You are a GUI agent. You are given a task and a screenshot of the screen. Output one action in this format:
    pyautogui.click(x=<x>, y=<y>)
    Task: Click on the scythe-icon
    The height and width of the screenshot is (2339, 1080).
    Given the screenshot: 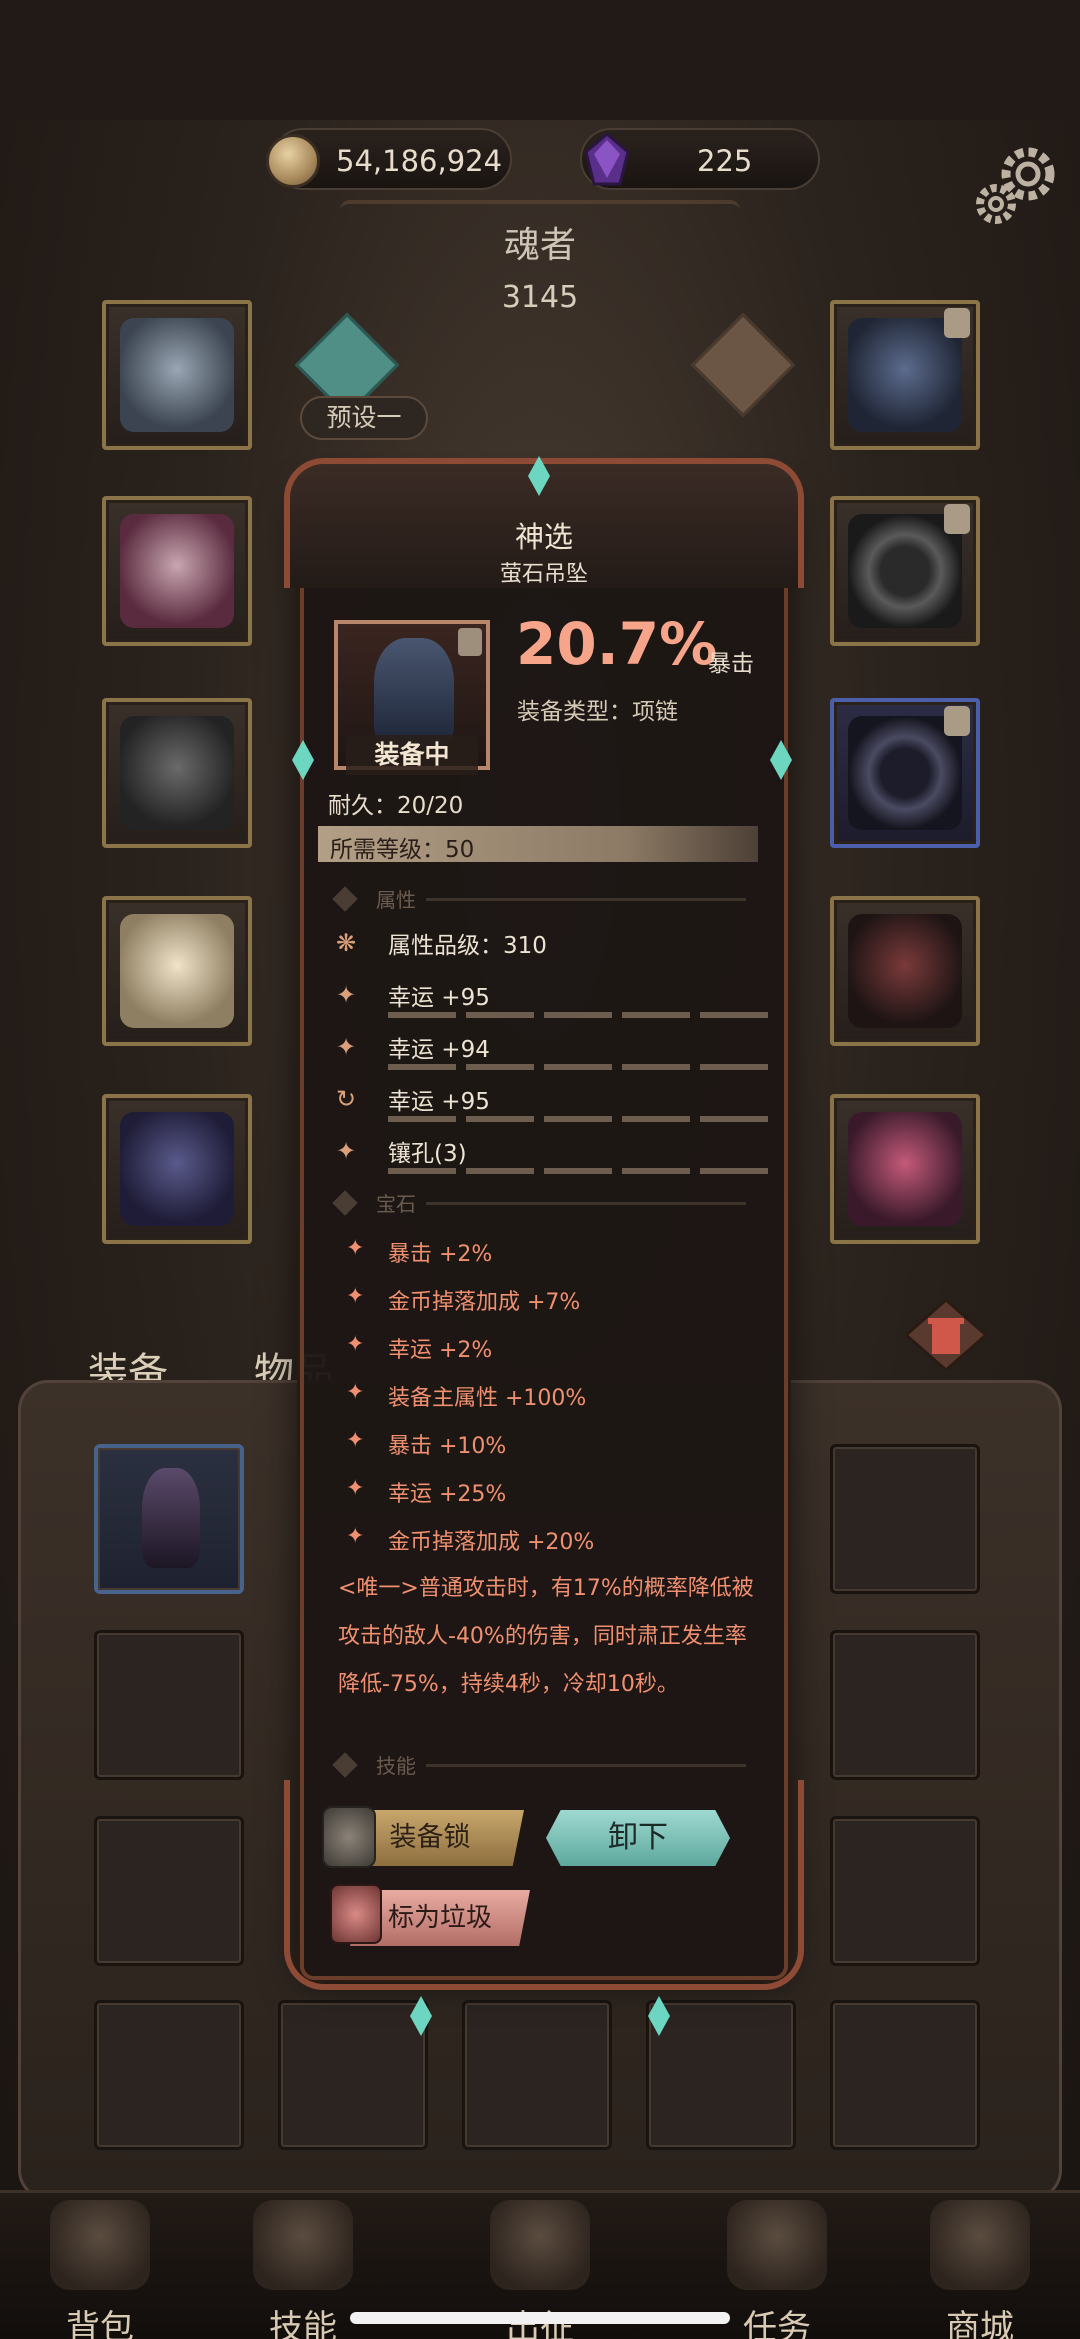 What is the action you would take?
    pyautogui.click(x=905, y=971)
    